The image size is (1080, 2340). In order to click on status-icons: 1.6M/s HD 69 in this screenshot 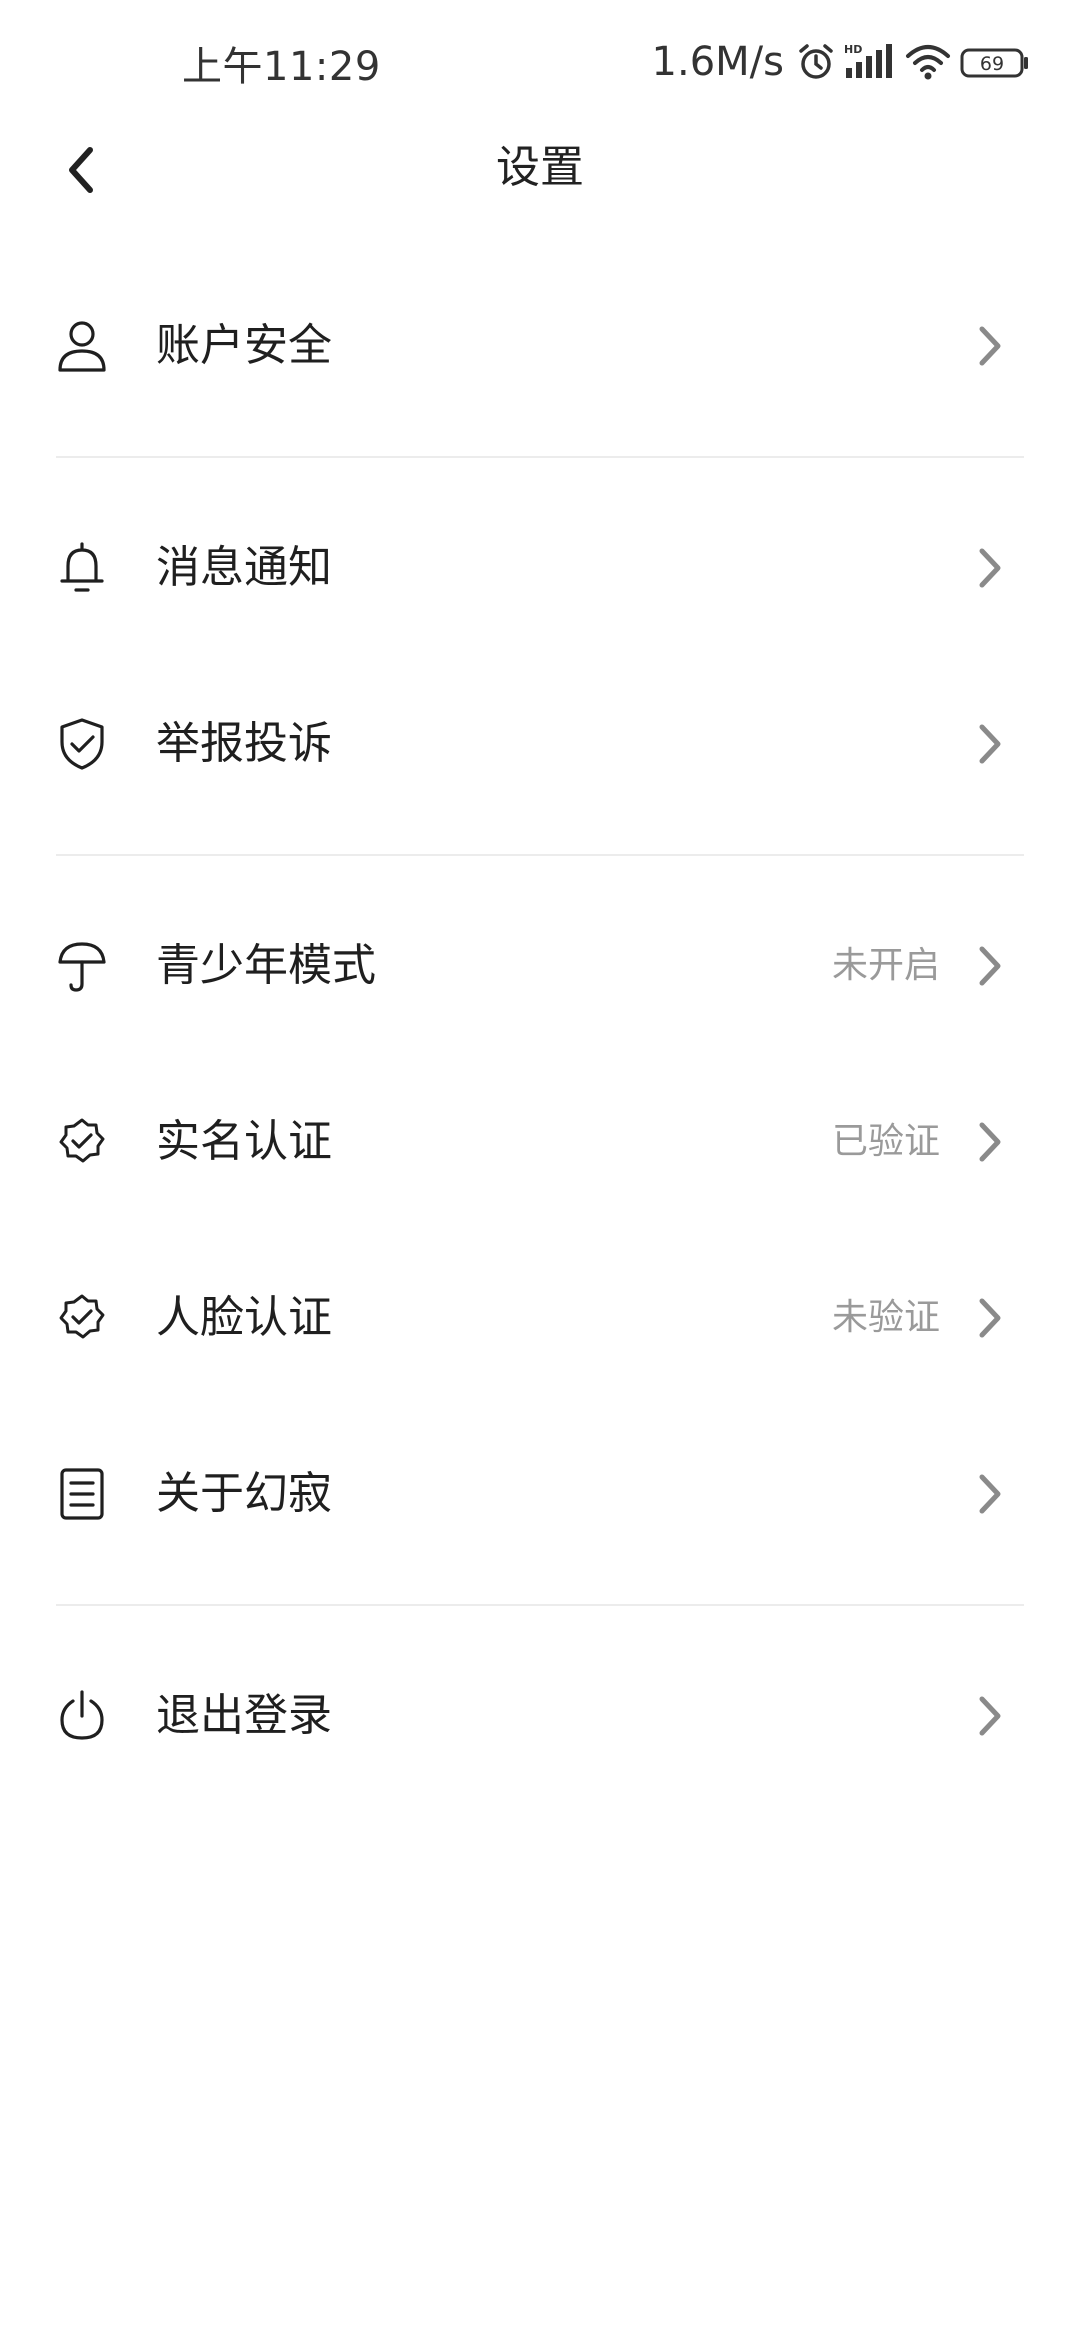, I will do `click(841, 62)`.